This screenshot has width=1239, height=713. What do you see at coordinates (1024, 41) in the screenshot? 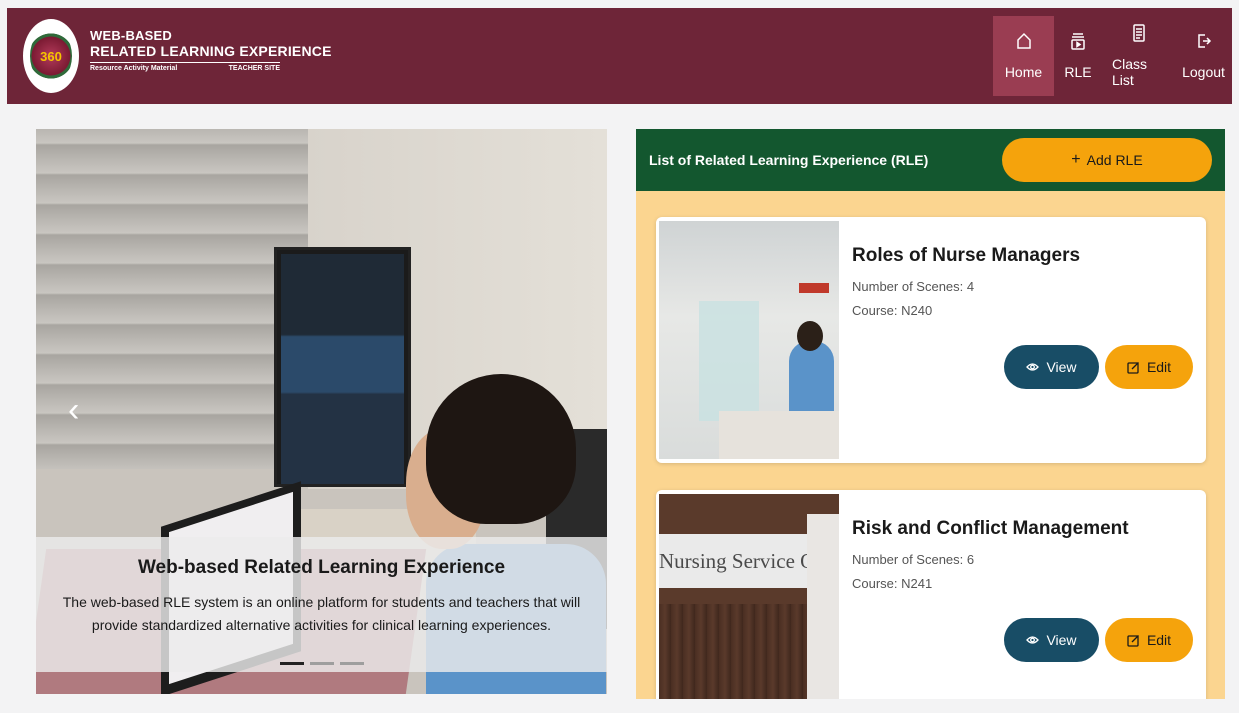
I see `home-icon` at bounding box center [1024, 41].